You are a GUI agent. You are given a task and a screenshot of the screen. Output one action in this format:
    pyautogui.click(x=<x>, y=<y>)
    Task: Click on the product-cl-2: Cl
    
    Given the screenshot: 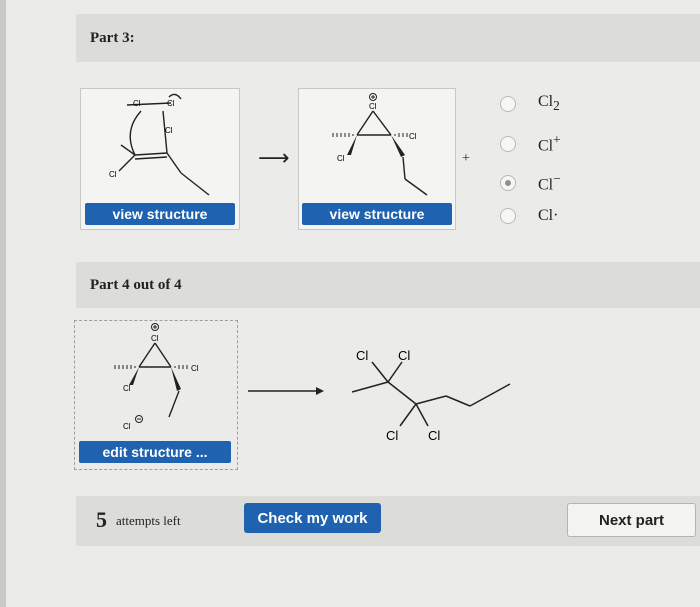 What is the action you would take?
    pyautogui.click(x=404, y=355)
    